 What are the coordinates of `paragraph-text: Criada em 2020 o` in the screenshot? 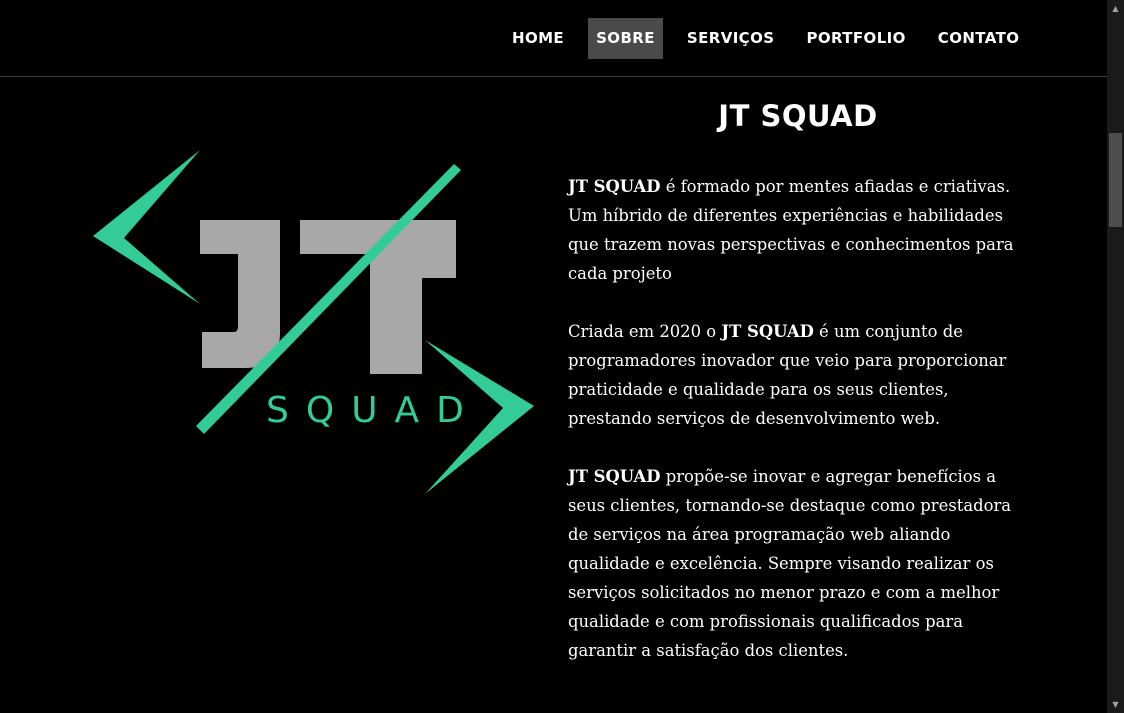 It's located at (645, 331).